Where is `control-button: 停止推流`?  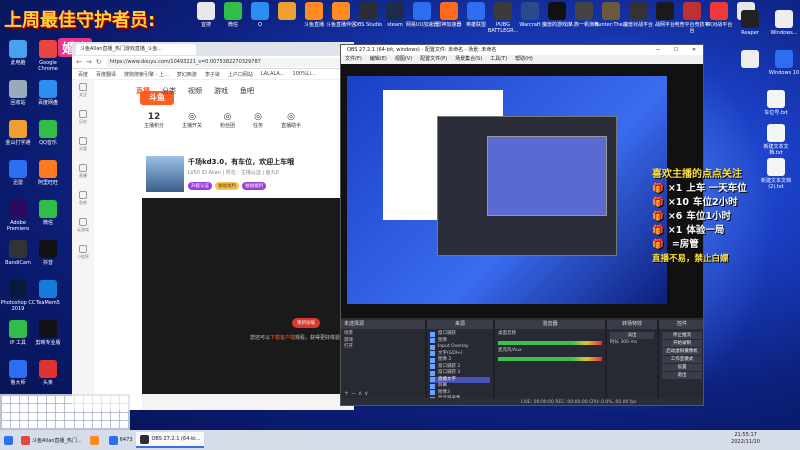
control-button: 停止推流 is located at coordinates (682, 335).